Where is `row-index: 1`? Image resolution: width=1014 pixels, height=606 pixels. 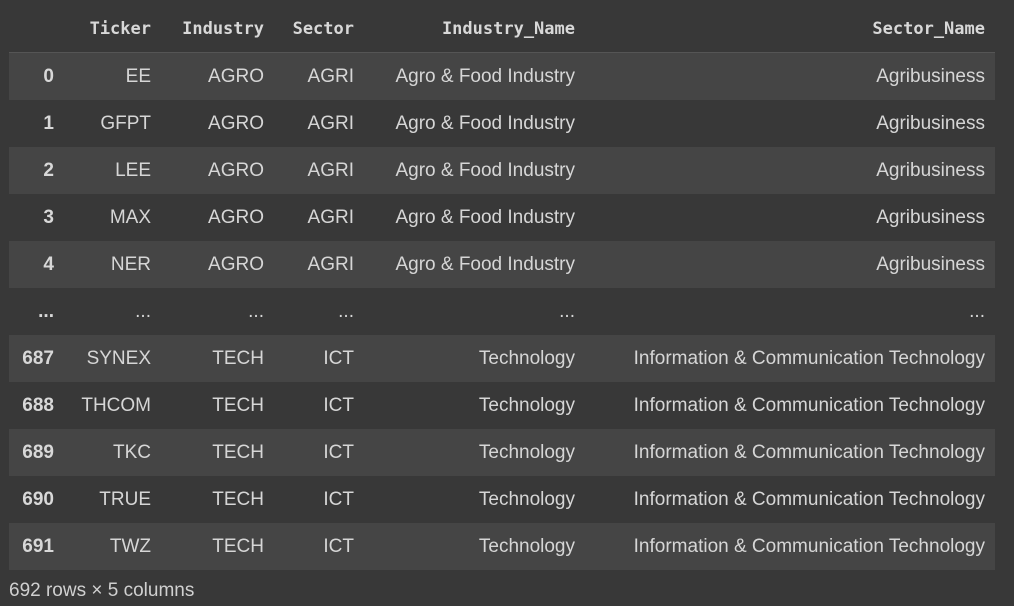 row-index: 1 is located at coordinates (48, 123).